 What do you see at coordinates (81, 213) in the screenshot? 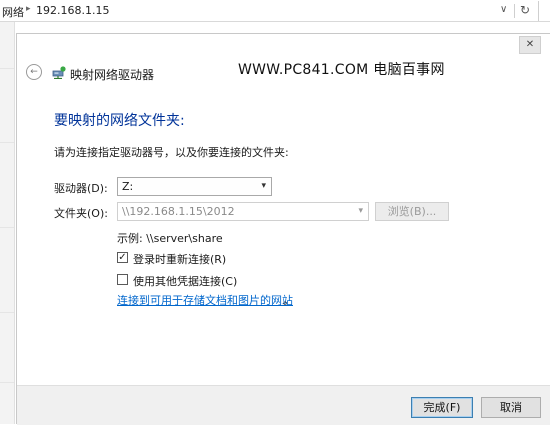
I see `folder-label: 文件夹(O):` at bounding box center [81, 213].